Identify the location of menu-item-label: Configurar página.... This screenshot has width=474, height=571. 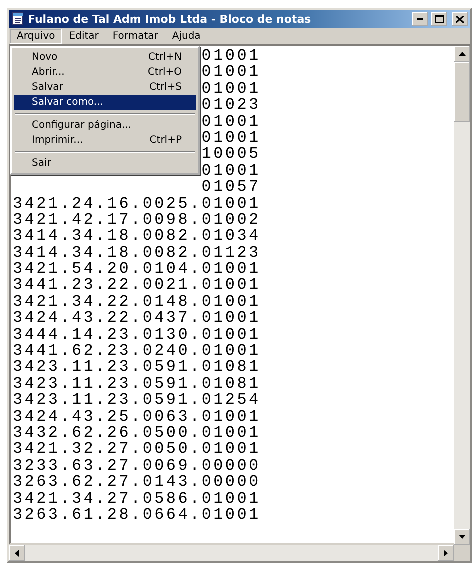
(82, 125).